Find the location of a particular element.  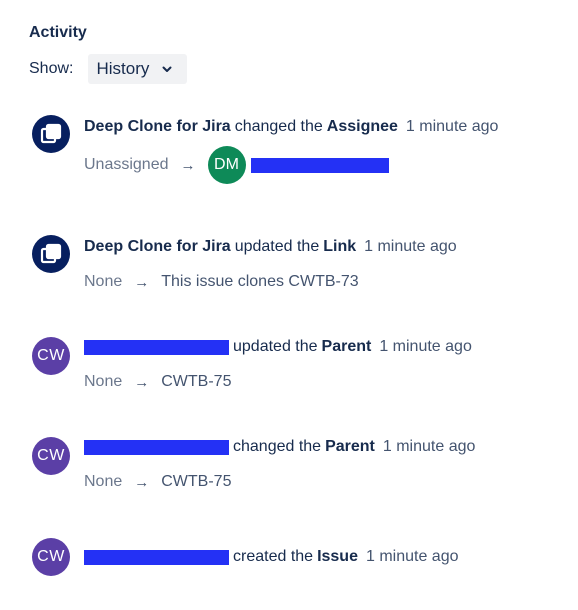

entry-summary: created the Issue 1 minute ago is located at coordinates (271, 557).